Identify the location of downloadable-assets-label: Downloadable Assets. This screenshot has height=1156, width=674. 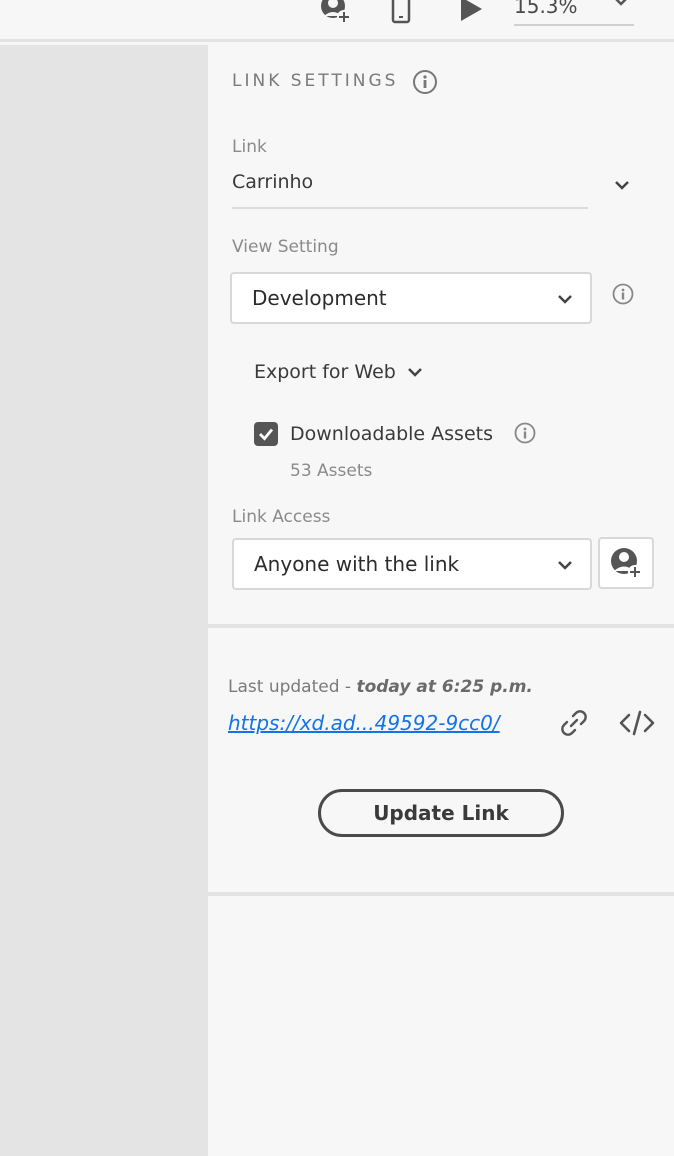
(391, 434).